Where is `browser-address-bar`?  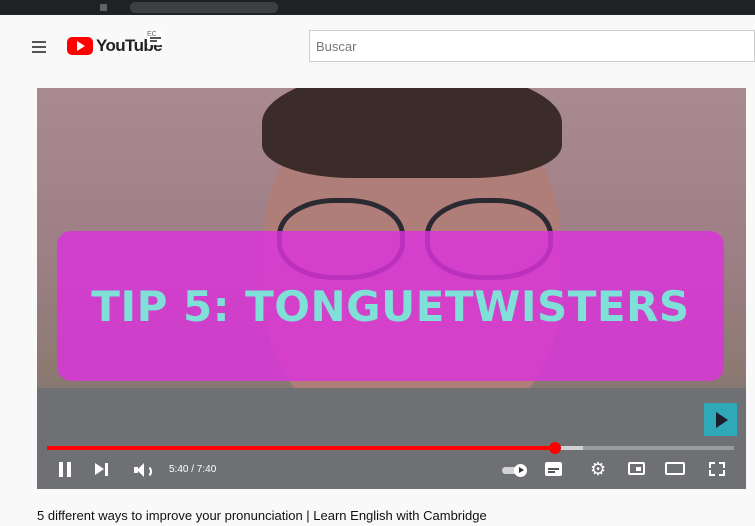
browser-address-bar is located at coordinates (204, 7).